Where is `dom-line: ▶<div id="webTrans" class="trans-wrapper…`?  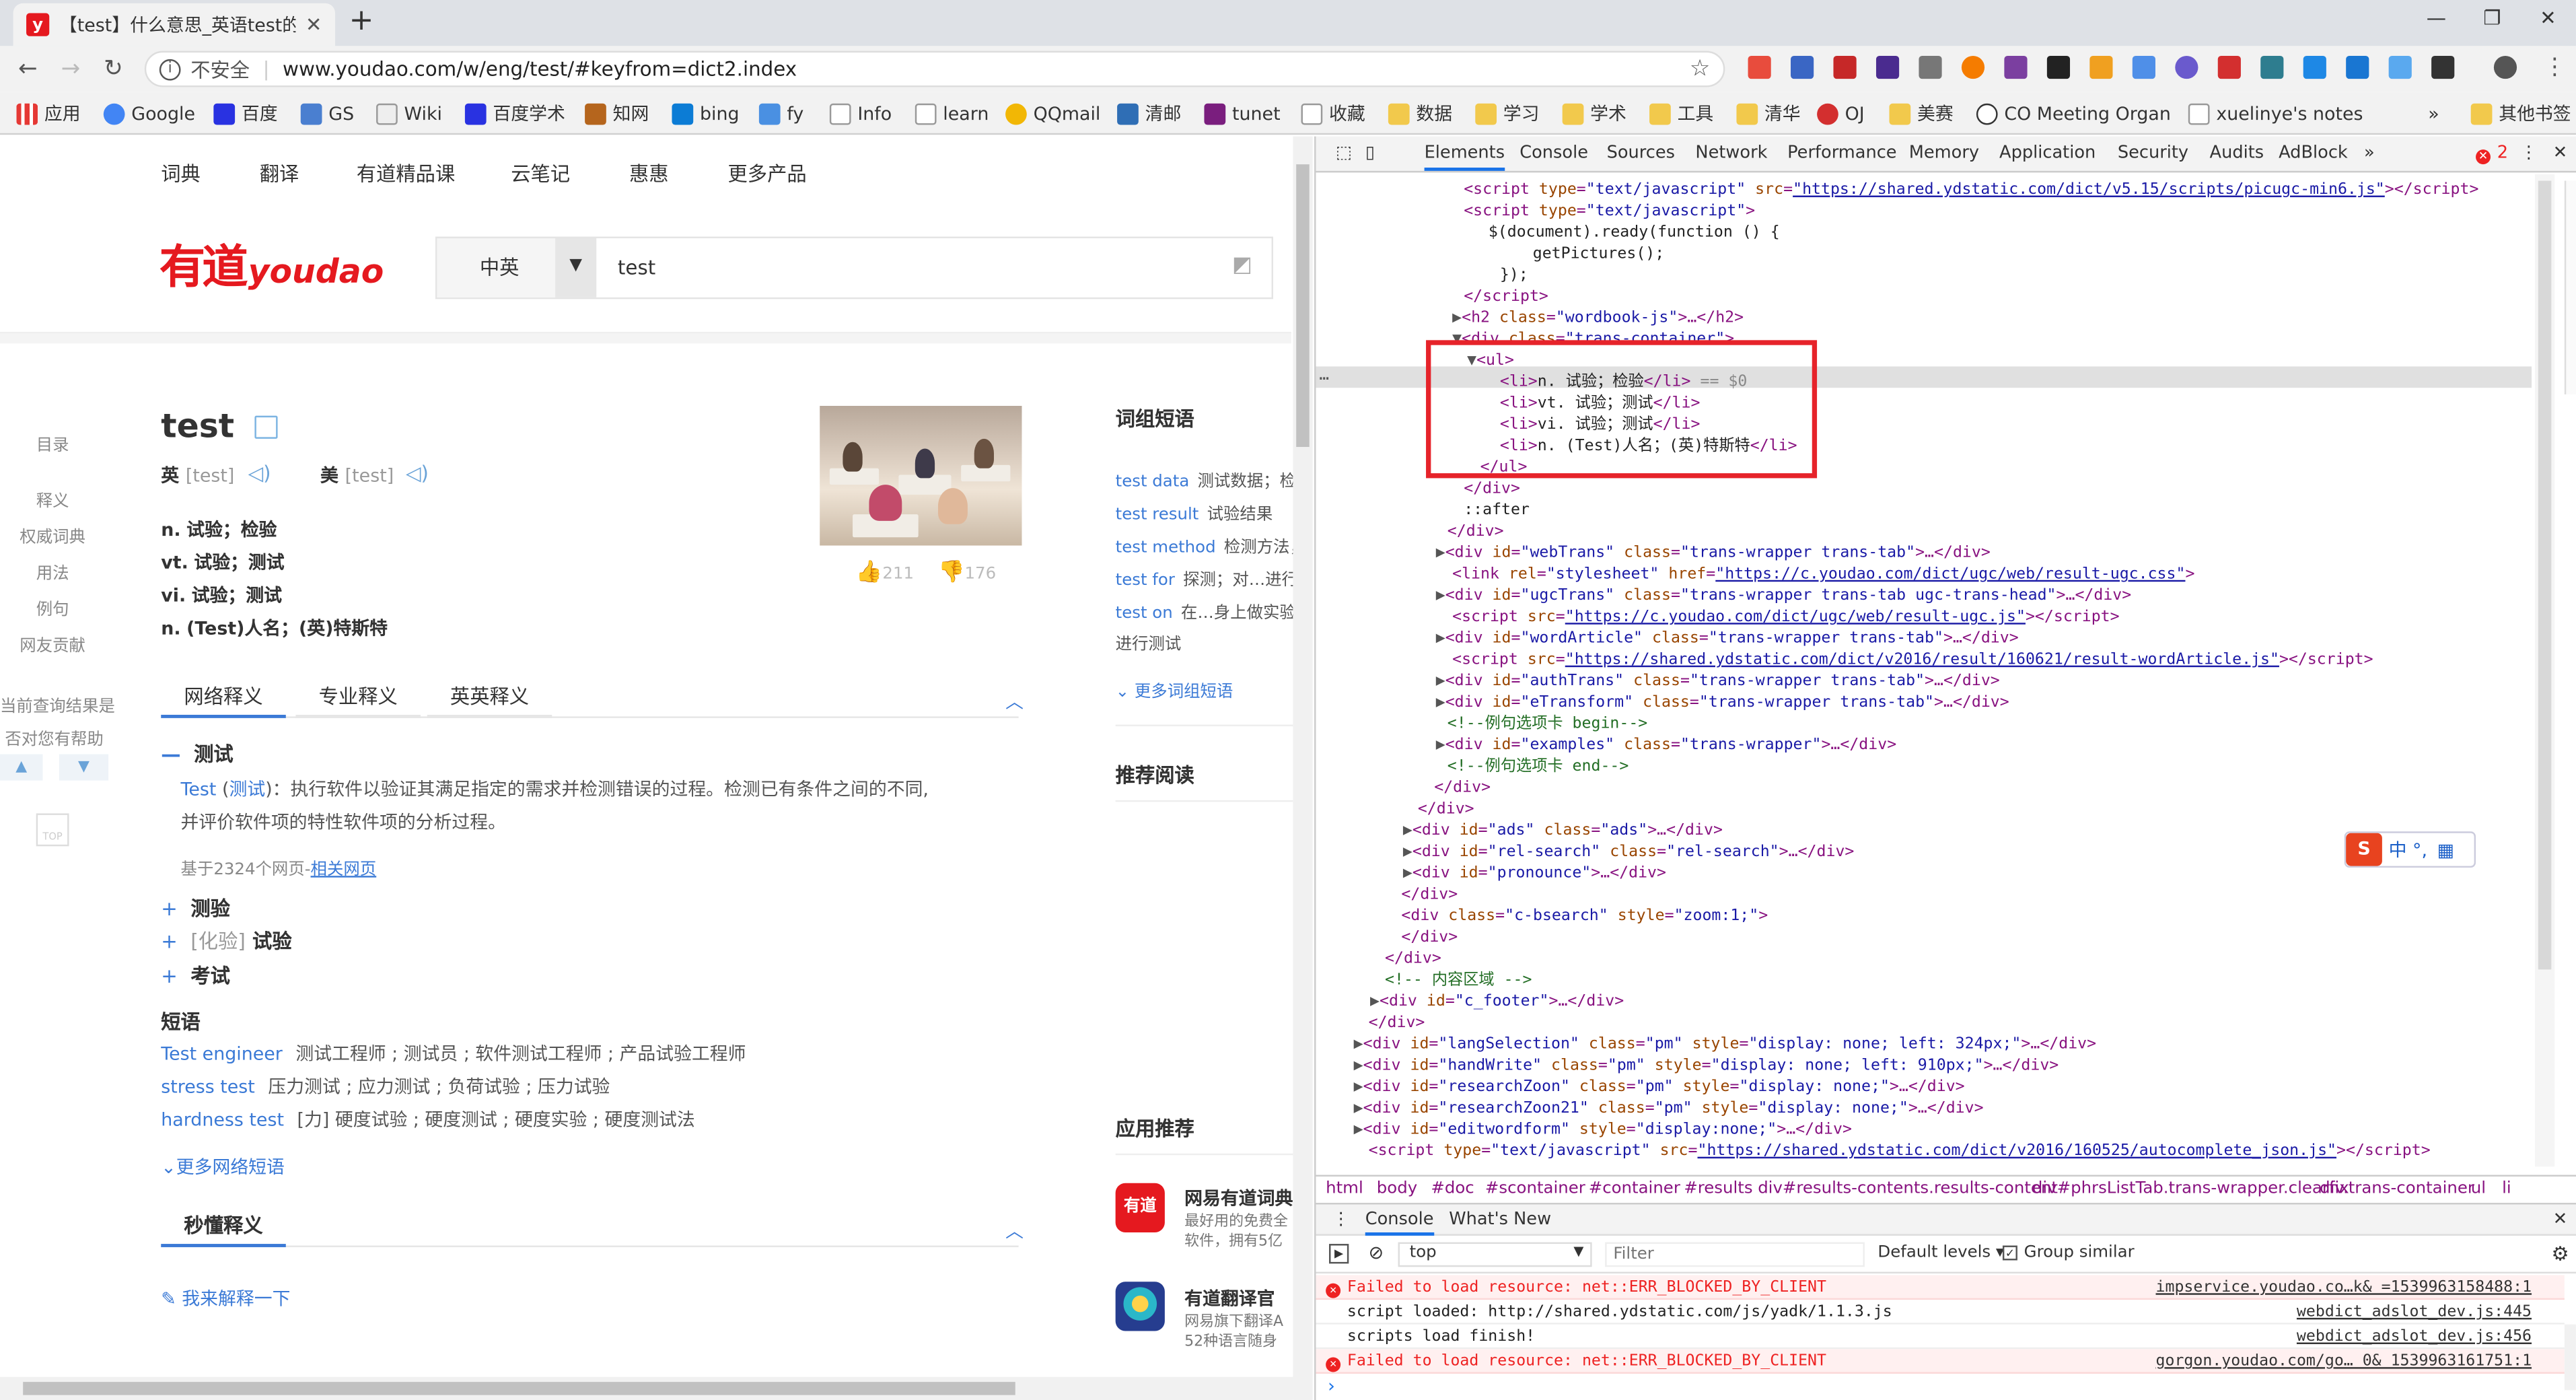 dom-line: ▶<div id="webTrans" class="trans-wrapper… is located at coordinates (1713, 553).